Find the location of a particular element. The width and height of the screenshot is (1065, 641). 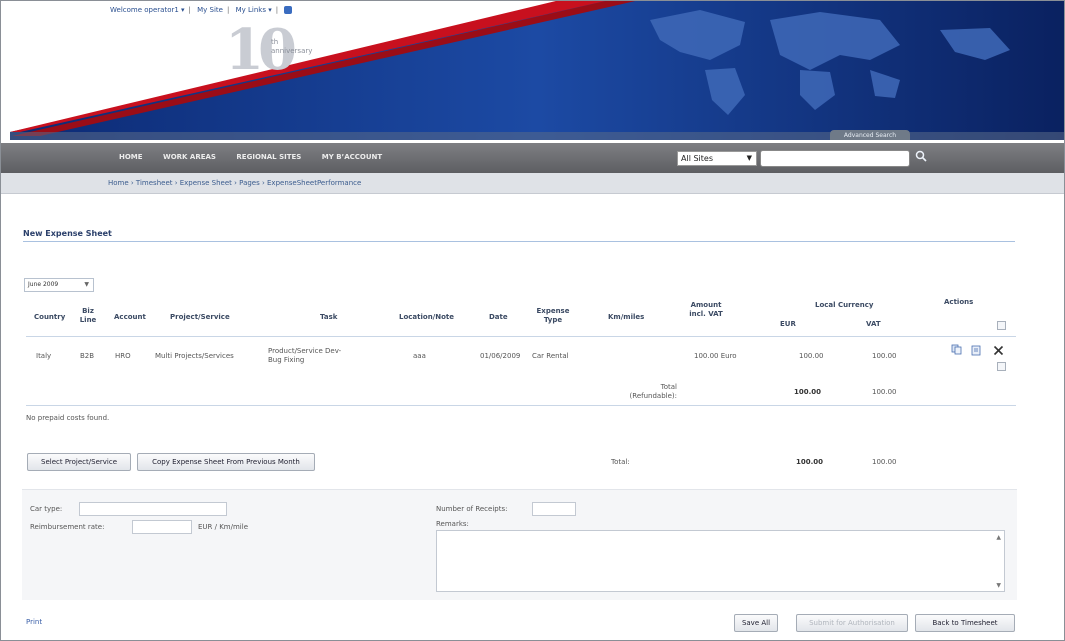

search-input is located at coordinates (835, 158).